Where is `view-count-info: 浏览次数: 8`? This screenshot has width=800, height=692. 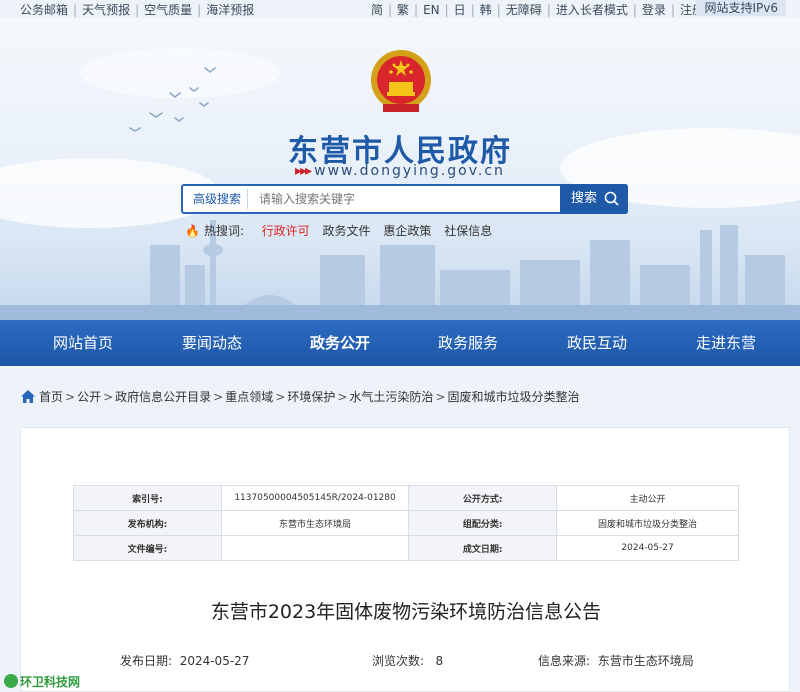
view-count-info: 浏览次数: 8 is located at coordinates (408, 661).